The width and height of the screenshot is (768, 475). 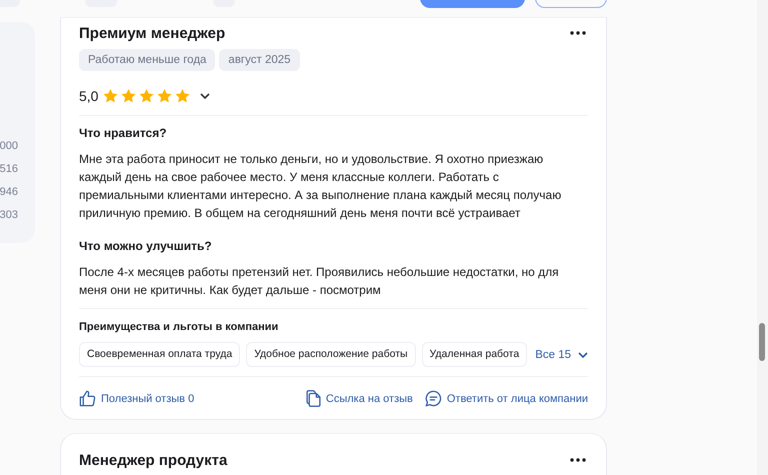 I want to click on benefits-heading: Преимущества и льготы в компании, so click(x=179, y=327).